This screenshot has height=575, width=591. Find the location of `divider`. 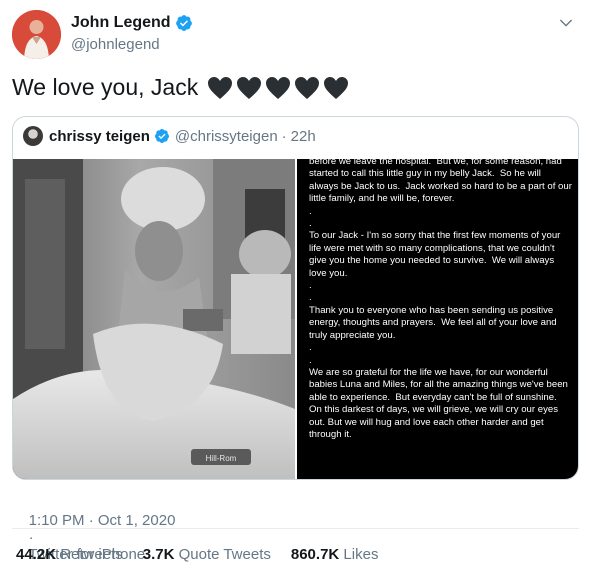

divider is located at coordinates (295, 528).